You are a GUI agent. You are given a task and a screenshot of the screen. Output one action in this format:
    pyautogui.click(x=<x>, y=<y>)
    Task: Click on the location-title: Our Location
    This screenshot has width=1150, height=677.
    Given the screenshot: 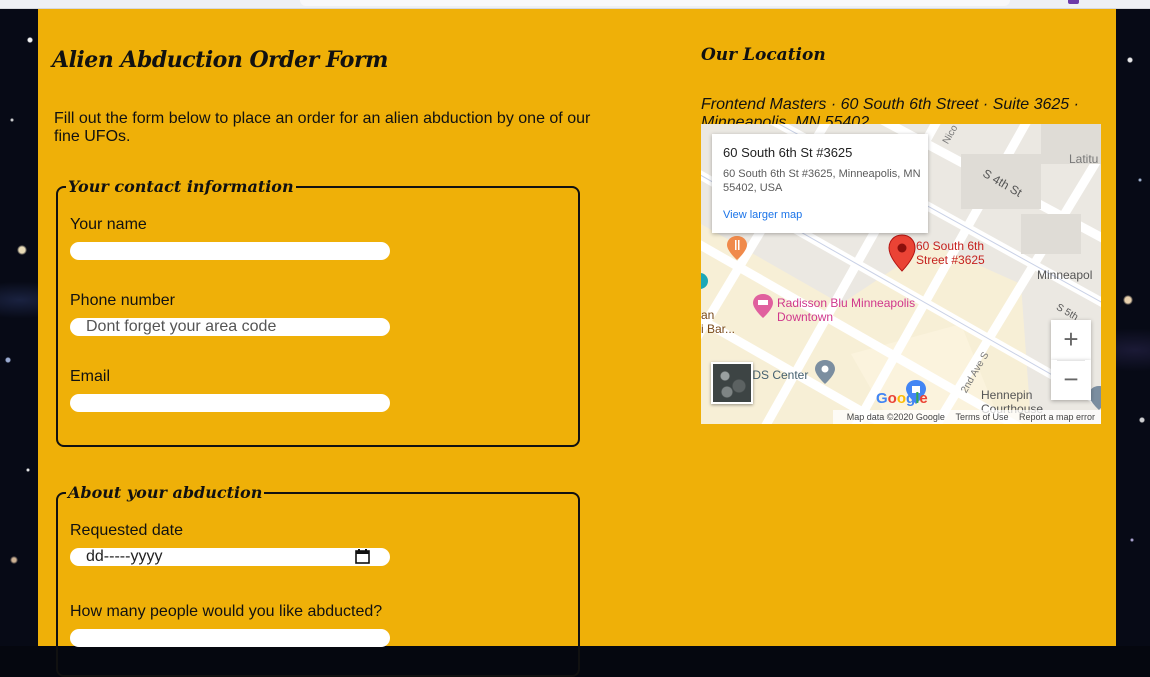 What is the action you would take?
    pyautogui.click(x=763, y=55)
    